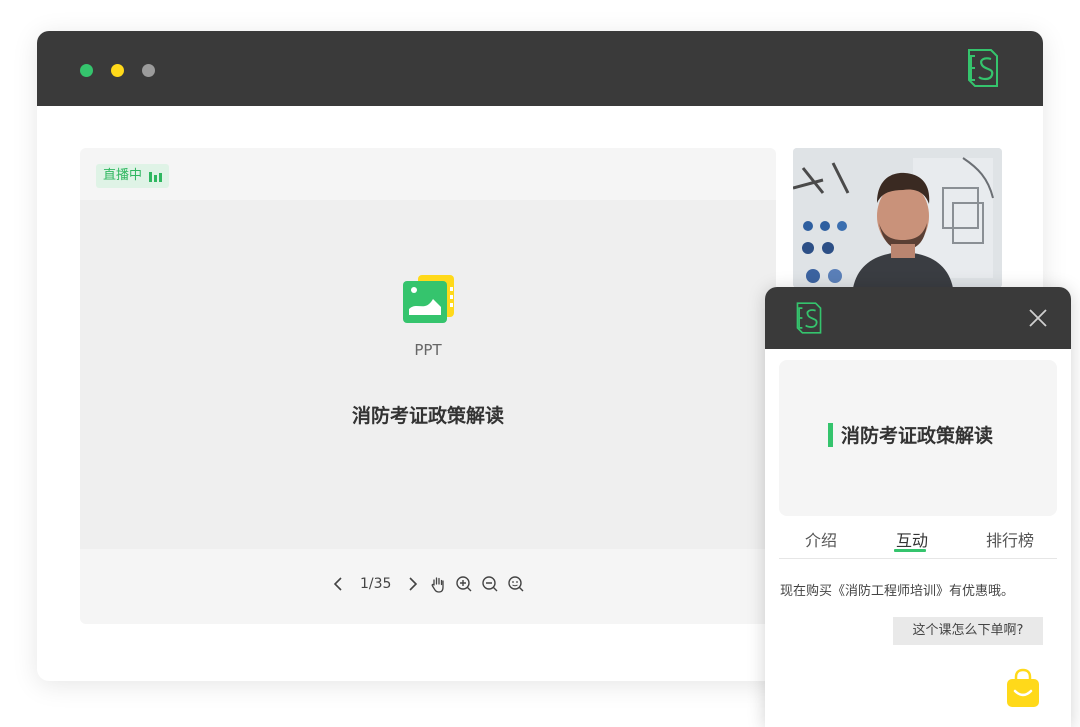 This screenshot has width=1080, height=727. I want to click on chat-message: 现在购买《消防工程师培训》有优惠哦。, so click(897, 591).